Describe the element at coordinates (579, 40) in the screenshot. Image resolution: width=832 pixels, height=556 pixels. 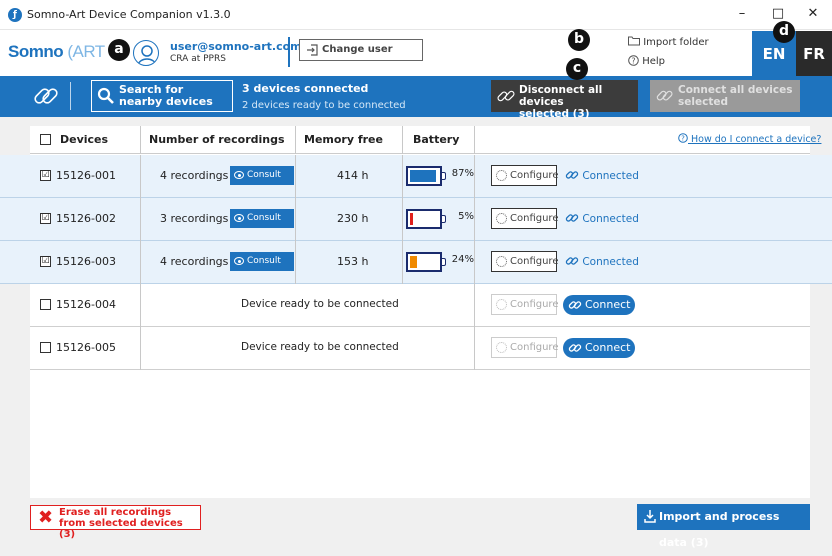
I see `marker-b: b` at that location.